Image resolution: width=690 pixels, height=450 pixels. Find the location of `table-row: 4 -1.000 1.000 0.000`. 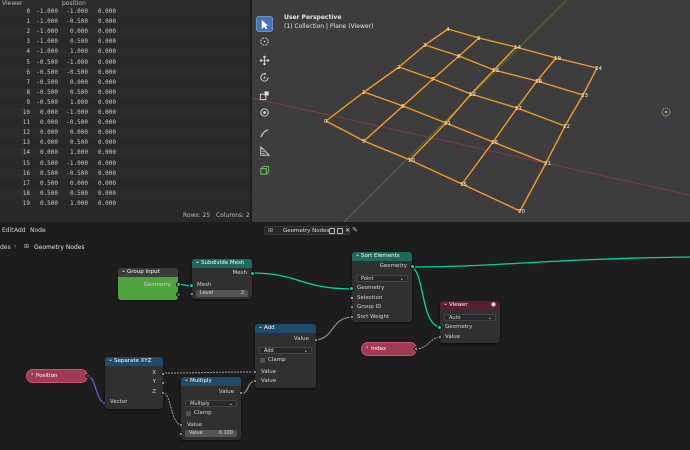

table-row: 4 -1.000 1.000 0.000 is located at coordinates (125, 52).